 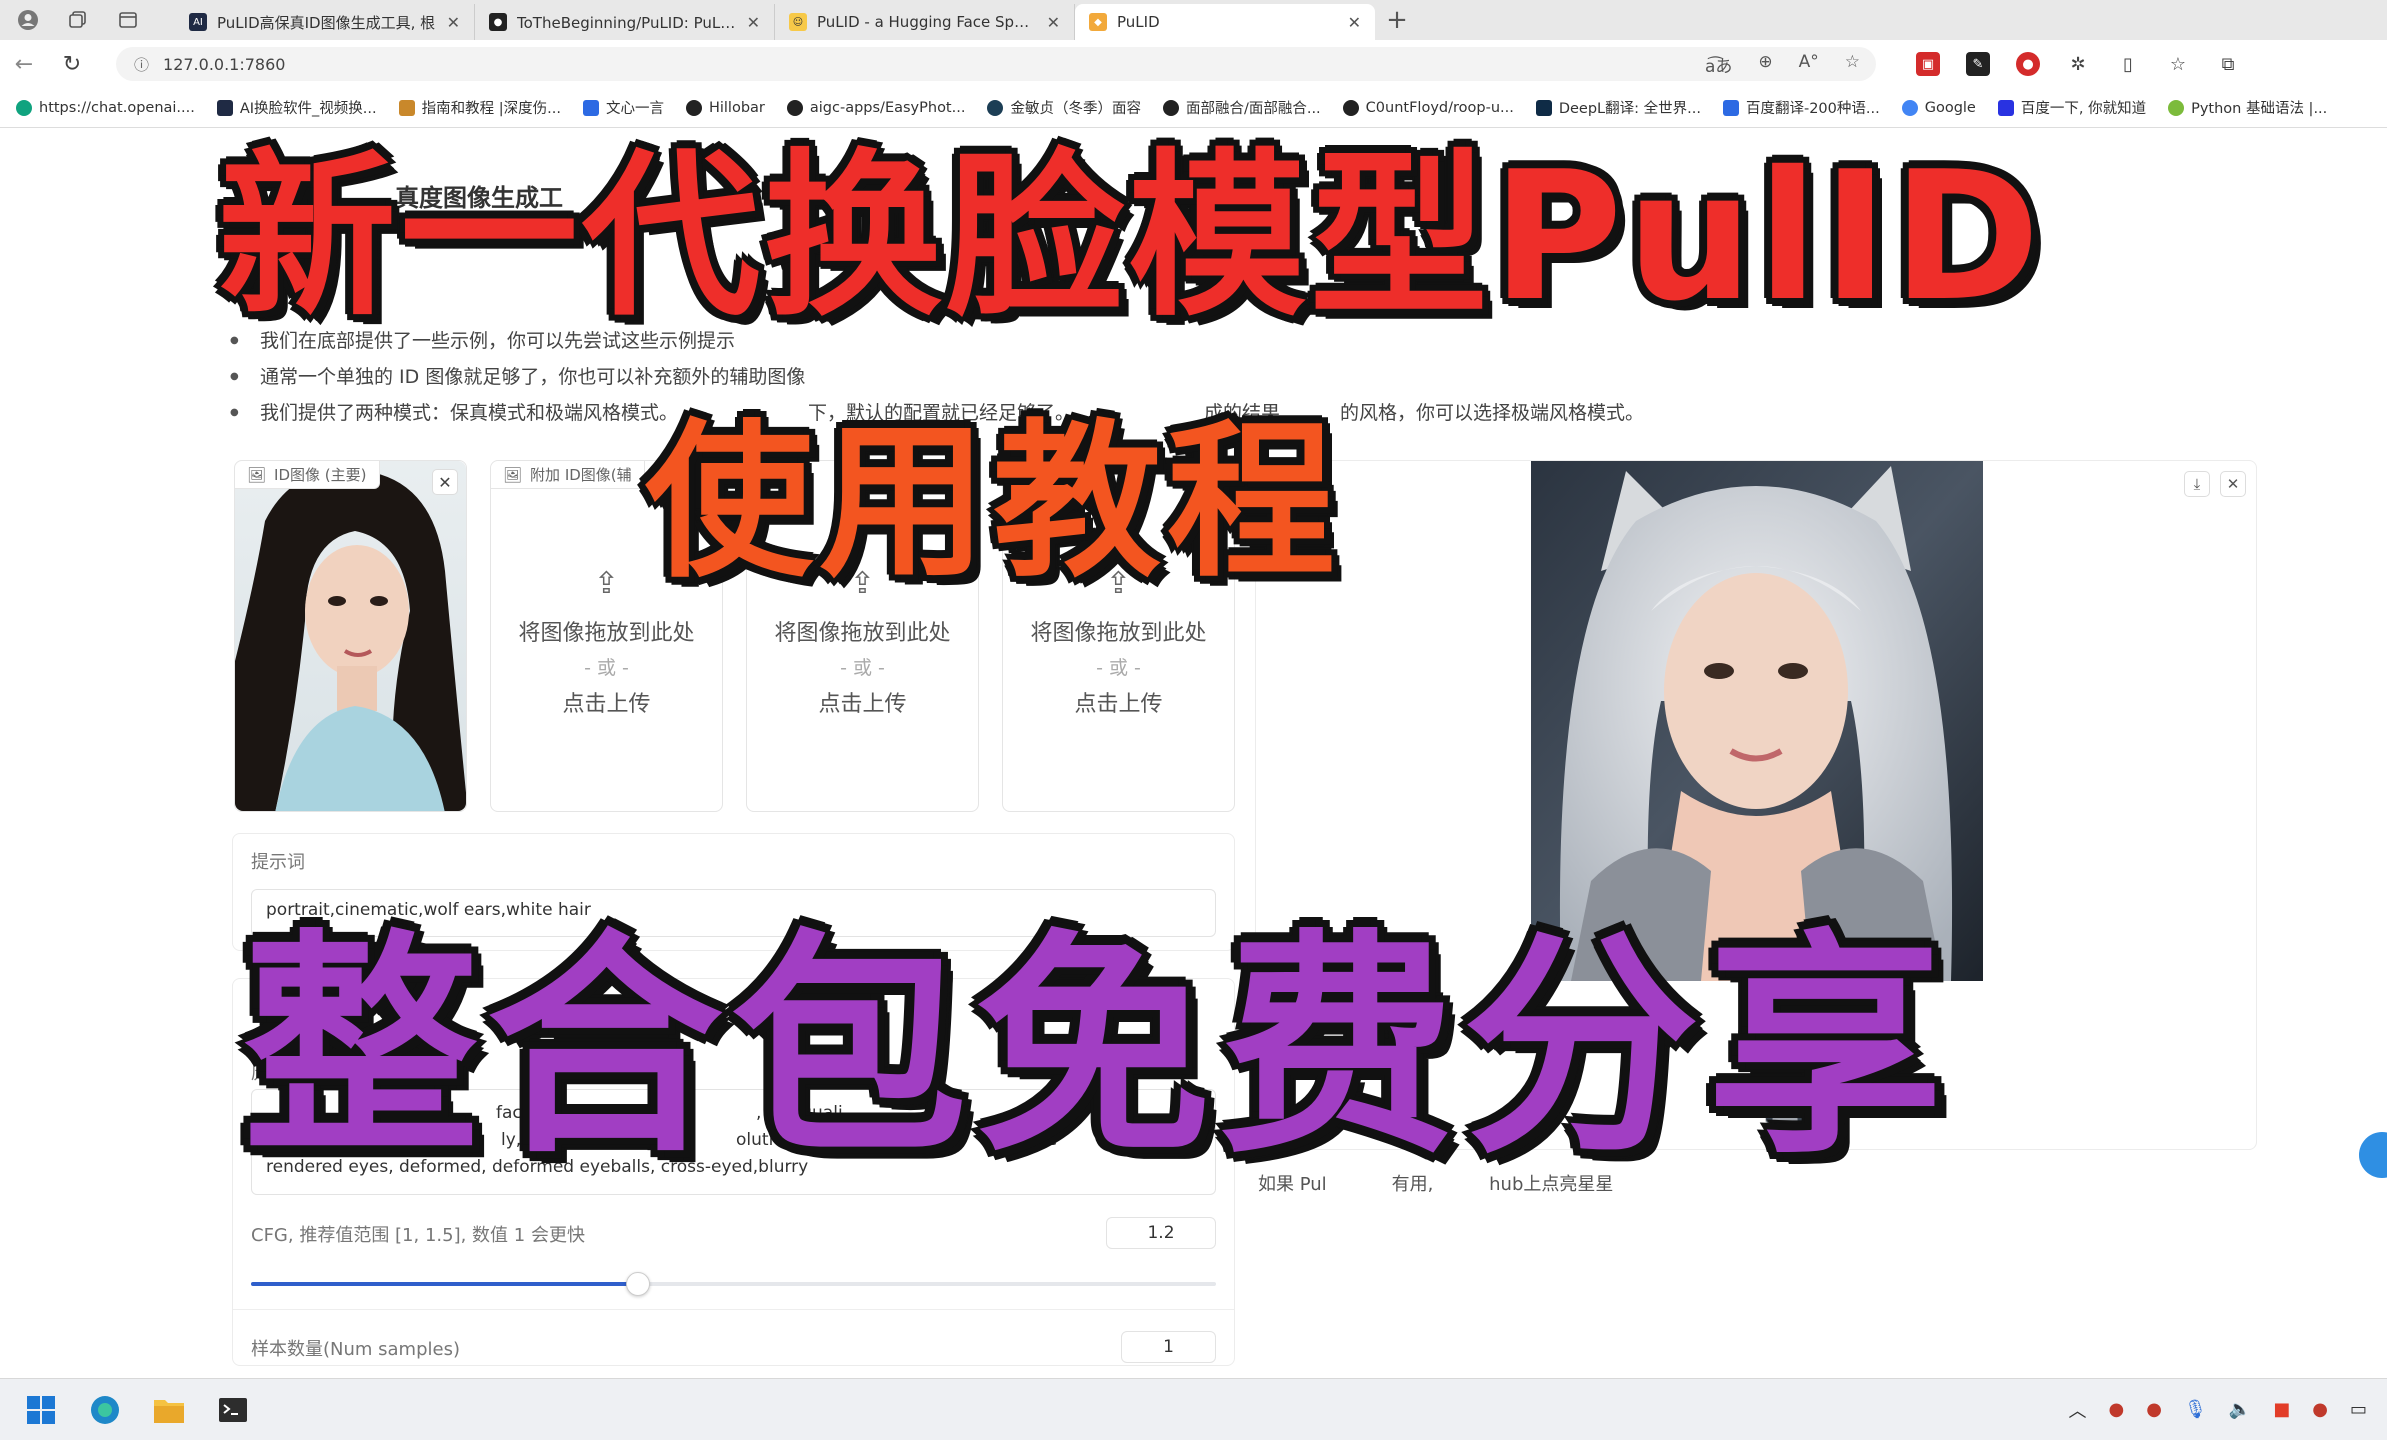 I want to click on new-tab-button: +, so click(x=1397, y=20).